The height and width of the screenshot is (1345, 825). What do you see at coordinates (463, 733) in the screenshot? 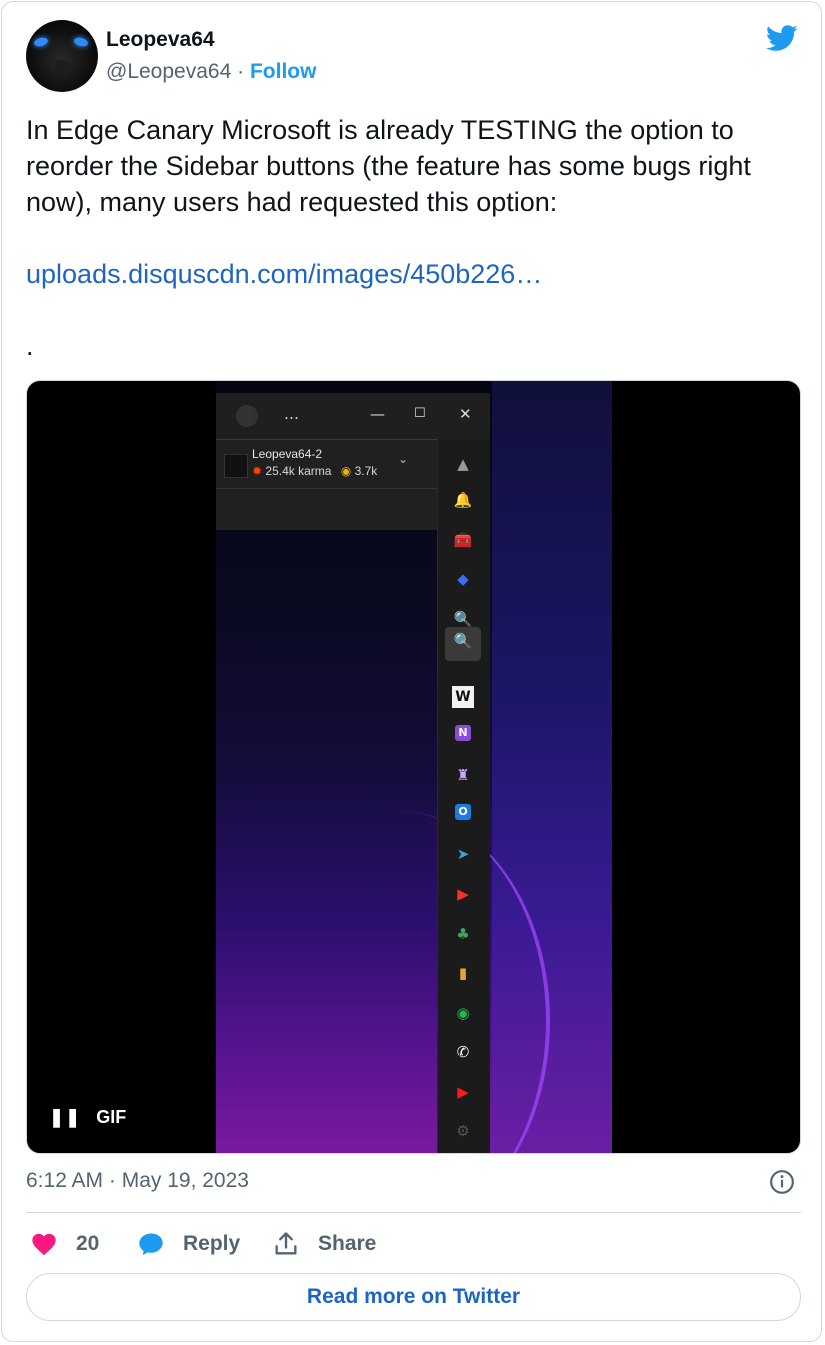
I see `onenote-icon: N` at bounding box center [463, 733].